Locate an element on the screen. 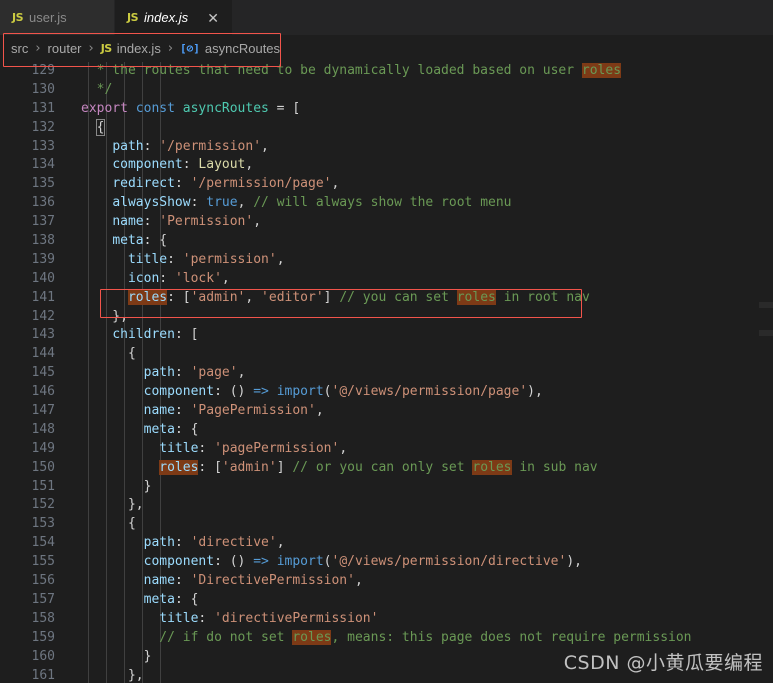  code-line: 152 }, is located at coordinates (386, 505).